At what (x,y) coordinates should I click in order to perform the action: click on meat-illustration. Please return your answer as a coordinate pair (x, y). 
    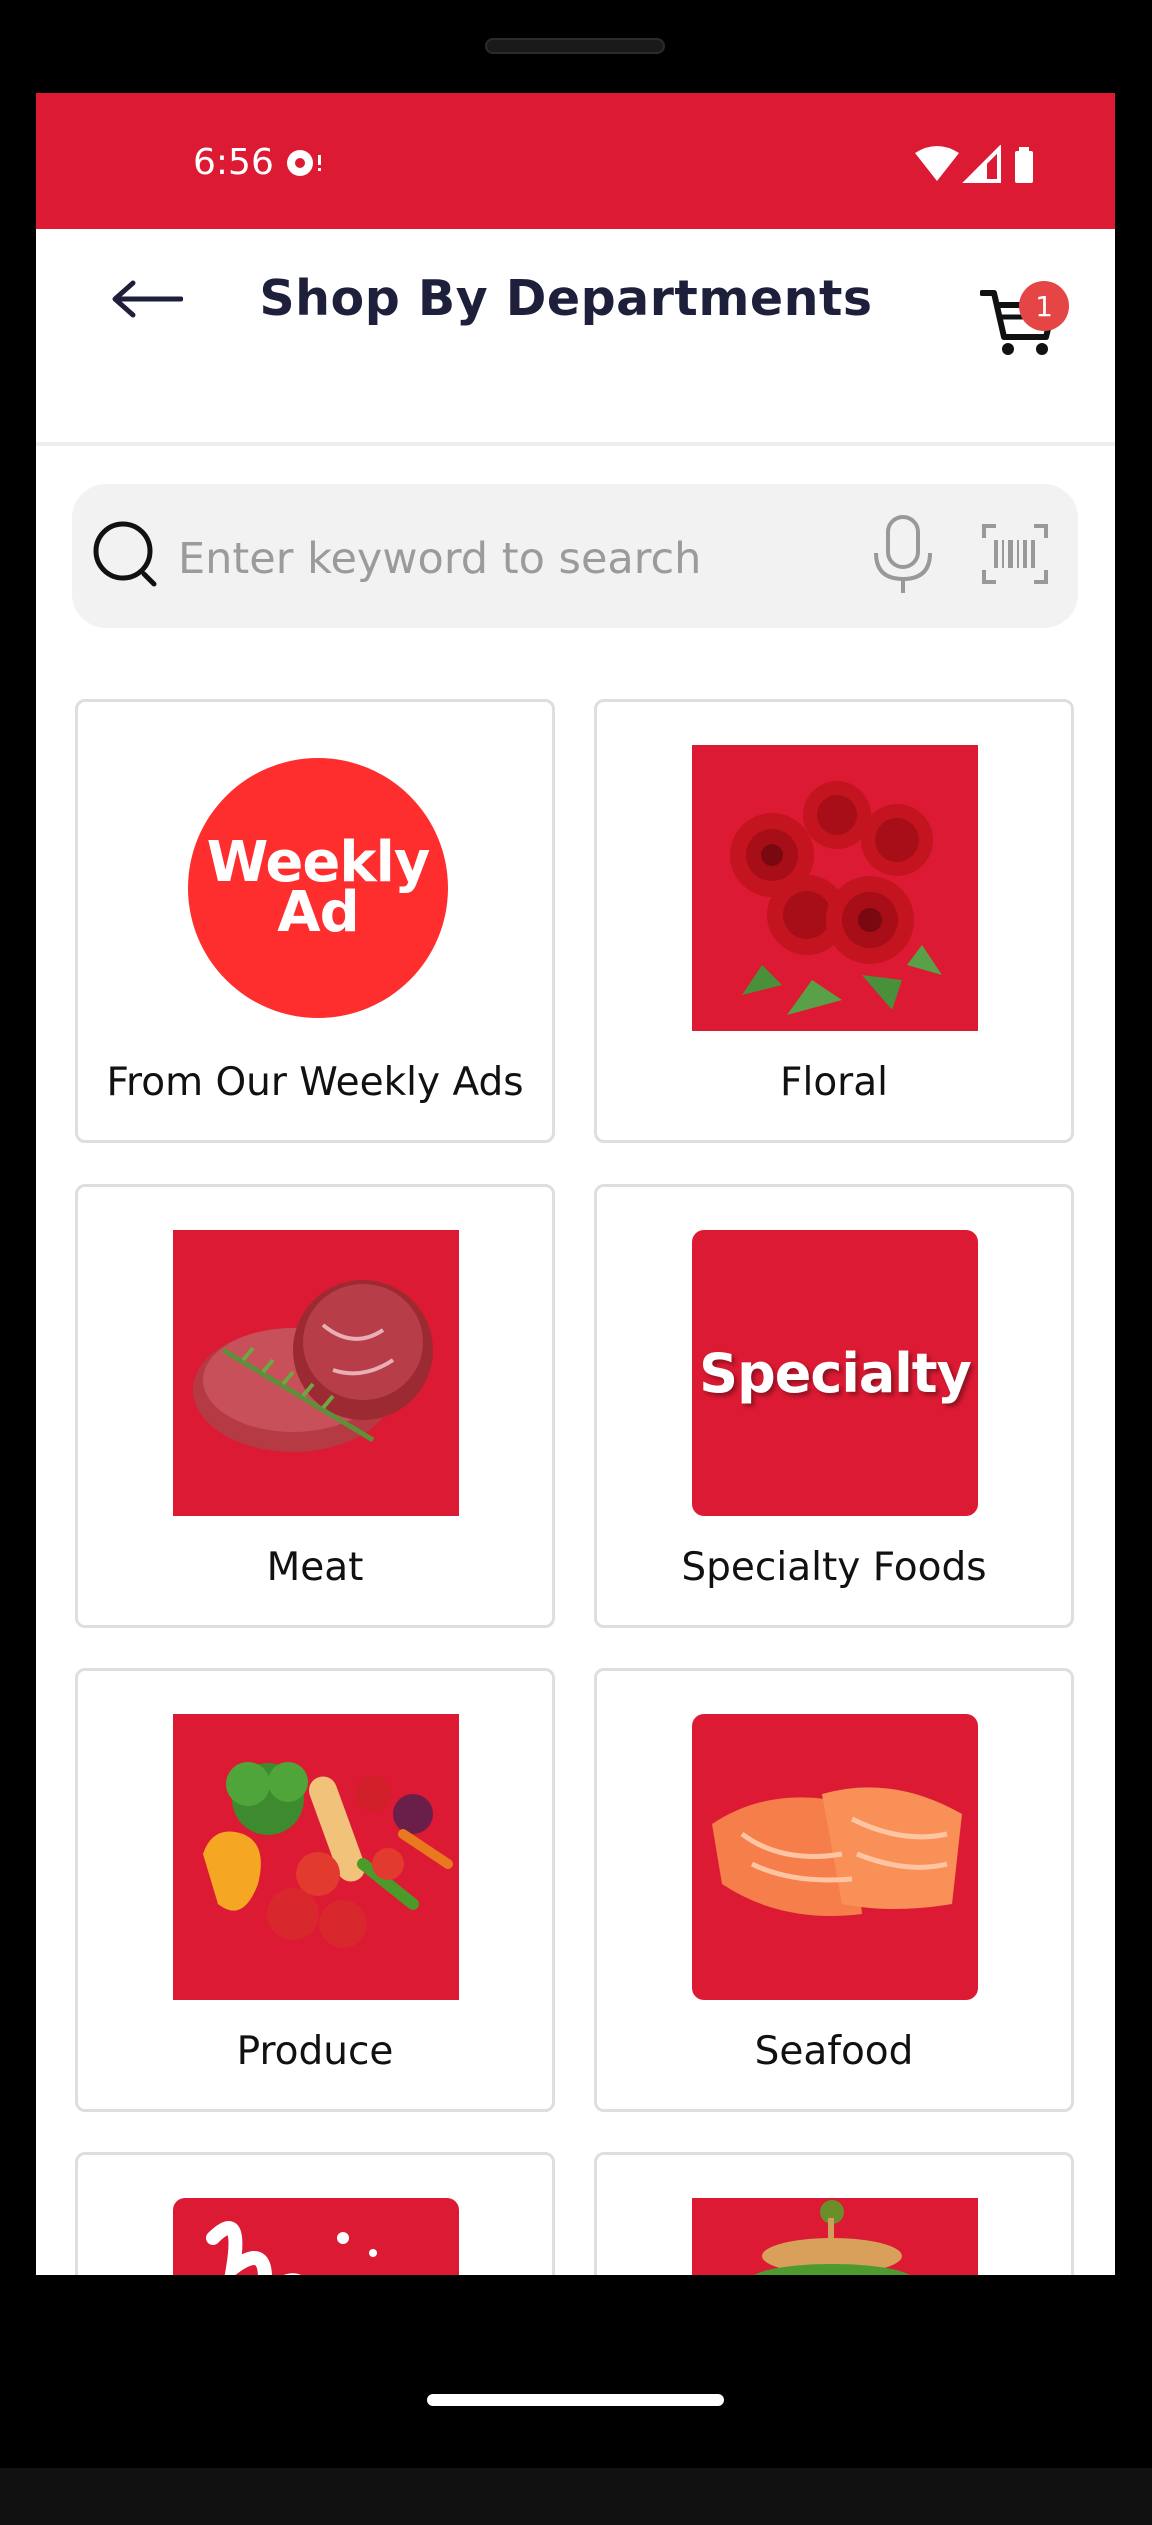
    Looking at the image, I should click on (313, 1366).